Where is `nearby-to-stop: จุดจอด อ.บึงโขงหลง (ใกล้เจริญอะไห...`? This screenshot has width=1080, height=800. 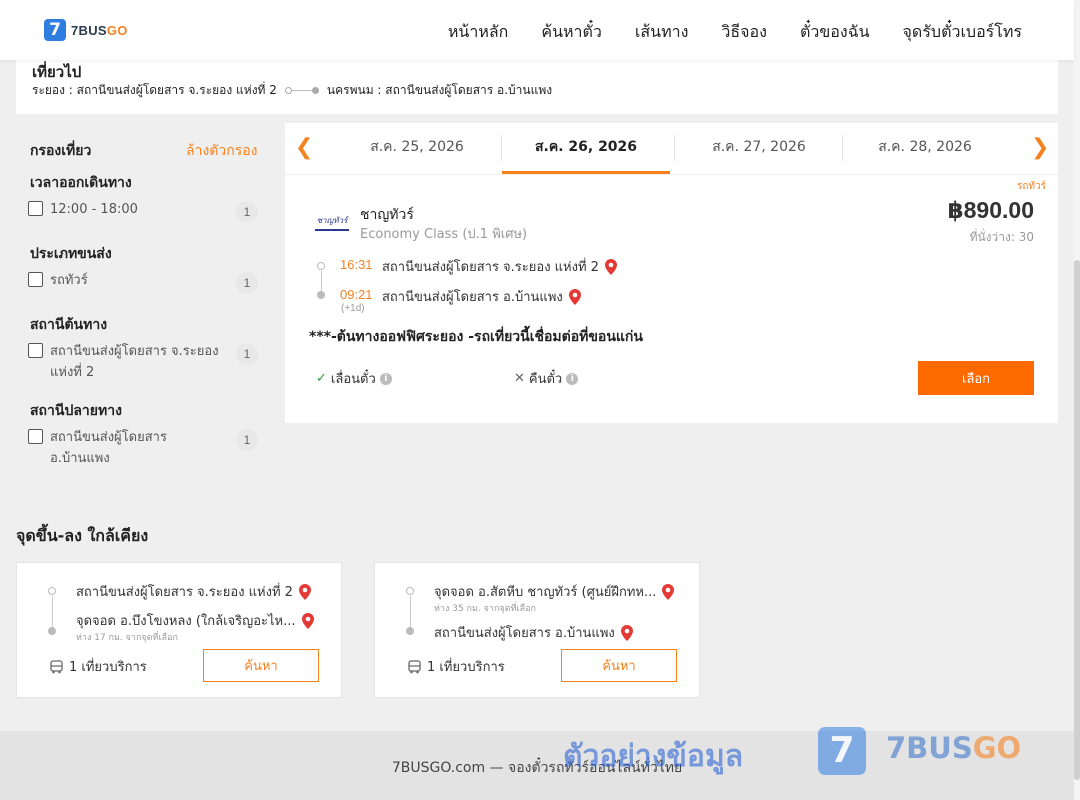
nearby-to-stop: จุดจอด อ.บึงโขงหลง (ใกล้เจริญอะไห... is located at coordinates (195, 620).